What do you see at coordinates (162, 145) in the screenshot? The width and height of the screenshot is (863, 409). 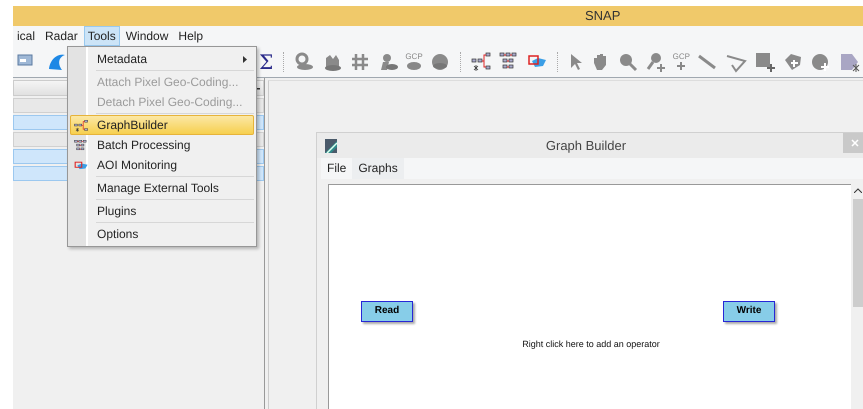 I see `menu-item: Batch Processing` at bounding box center [162, 145].